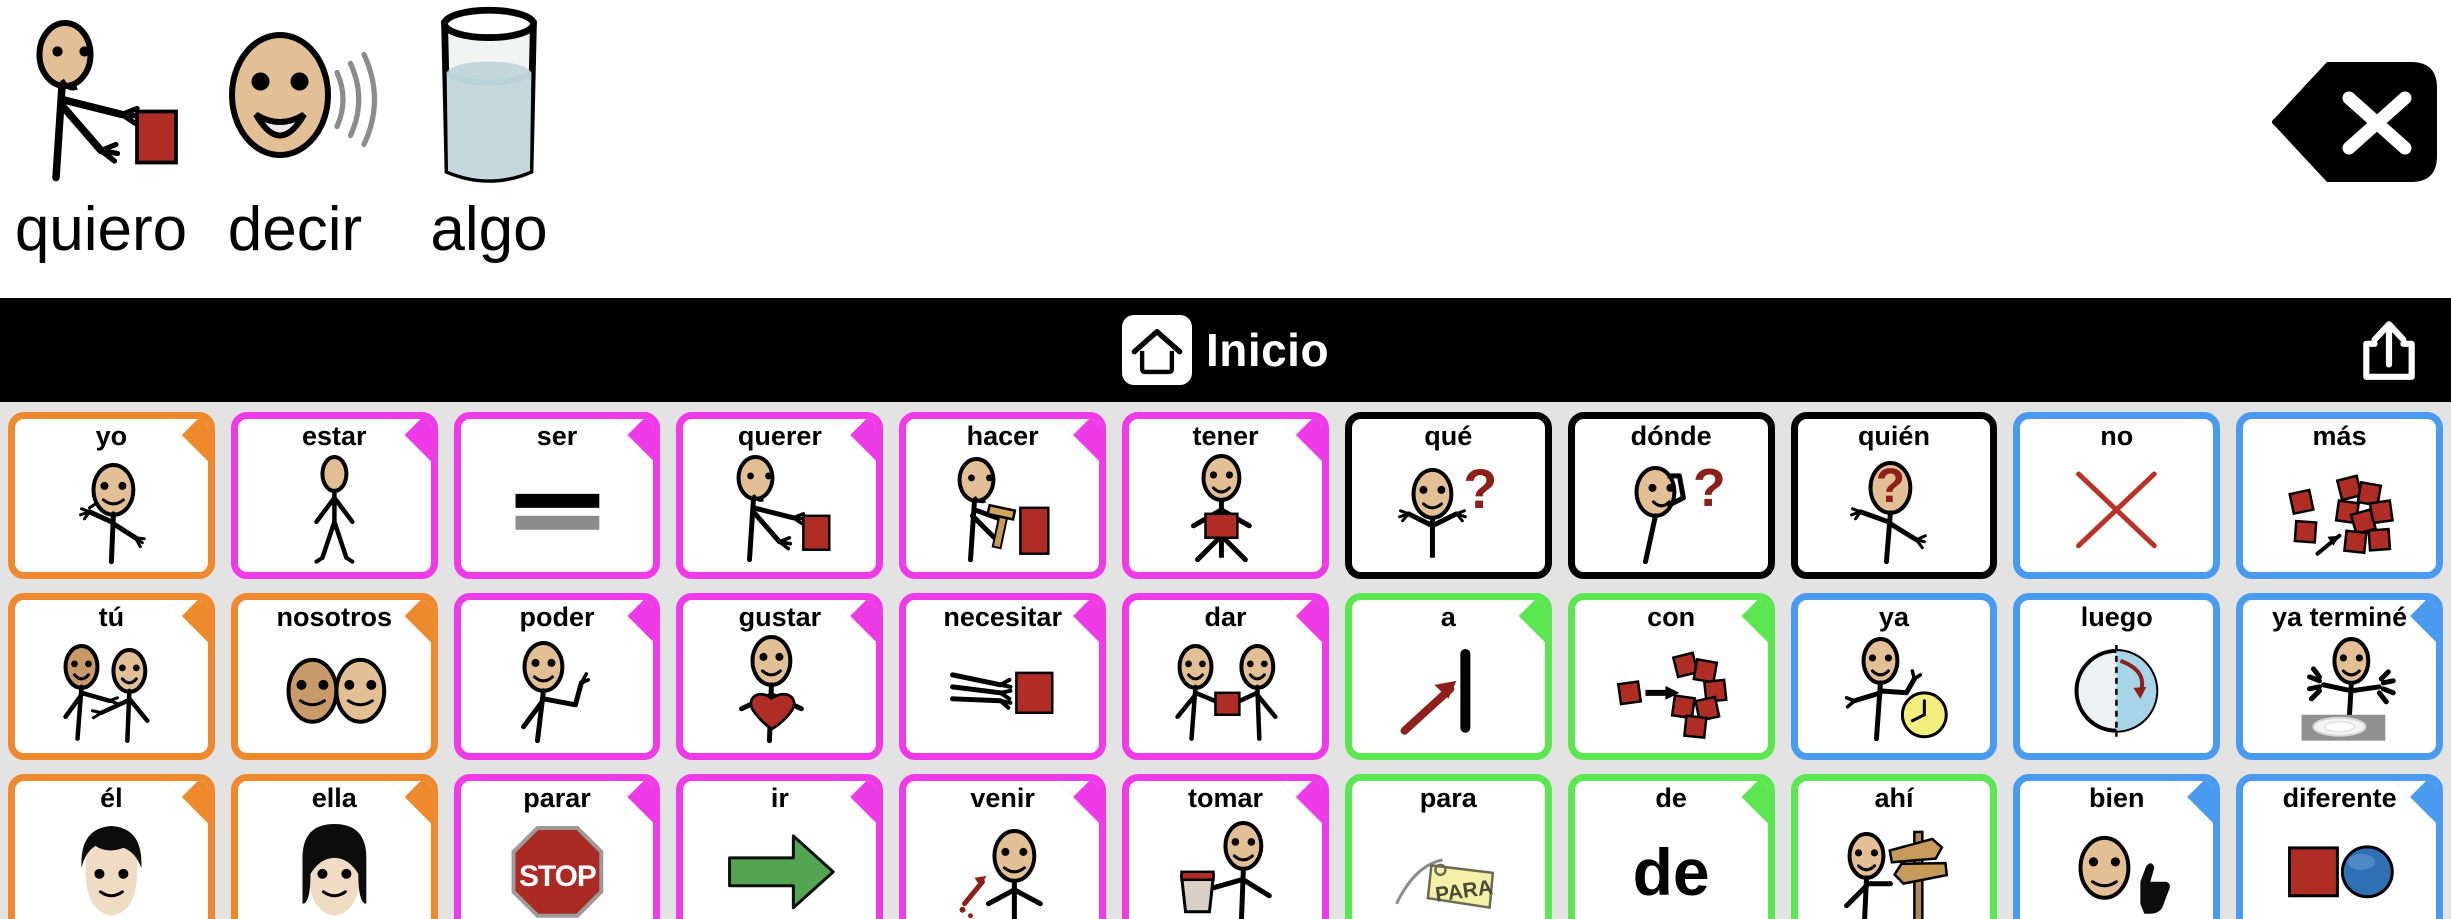  I want to click on symbol-cell: a, so click(1448, 676).